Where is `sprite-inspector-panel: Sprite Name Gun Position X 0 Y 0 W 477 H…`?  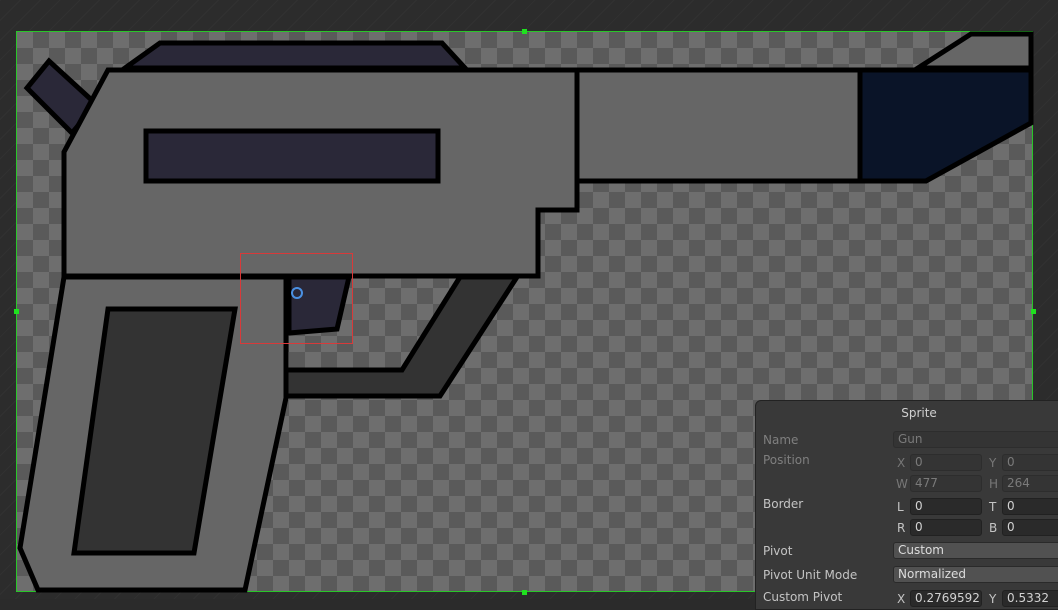 sprite-inspector-panel: Sprite Name Gun Position X 0 Y 0 W 477 H… is located at coordinates (906, 505).